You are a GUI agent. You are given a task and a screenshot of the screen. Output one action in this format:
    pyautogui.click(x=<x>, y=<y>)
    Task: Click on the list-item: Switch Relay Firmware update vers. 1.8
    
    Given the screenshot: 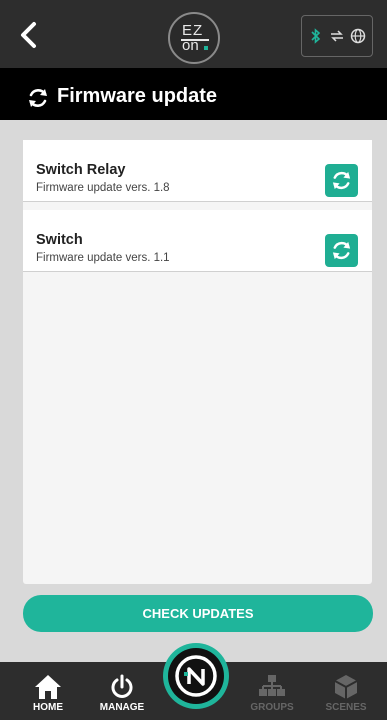 What is the action you would take?
    pyautogui.click(x=197, y=171)
    